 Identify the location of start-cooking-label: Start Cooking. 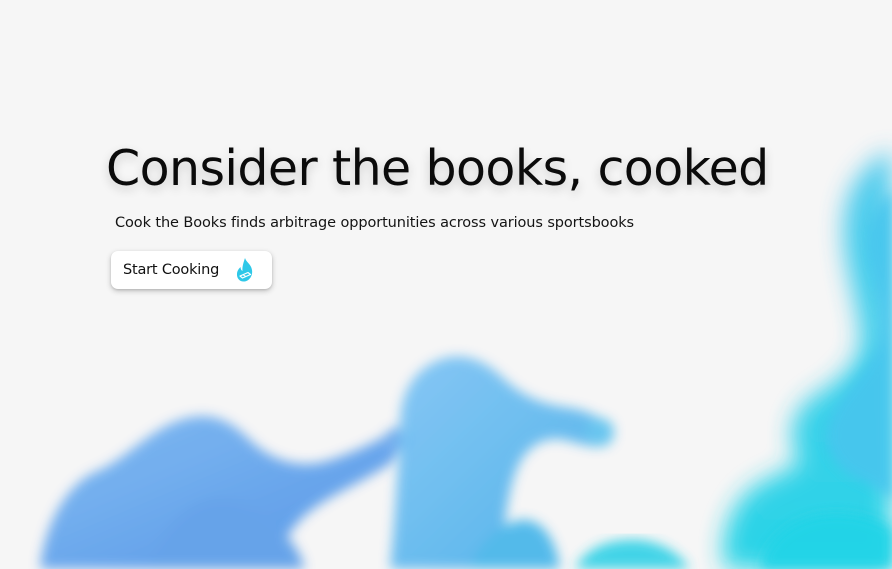
(171, 270).